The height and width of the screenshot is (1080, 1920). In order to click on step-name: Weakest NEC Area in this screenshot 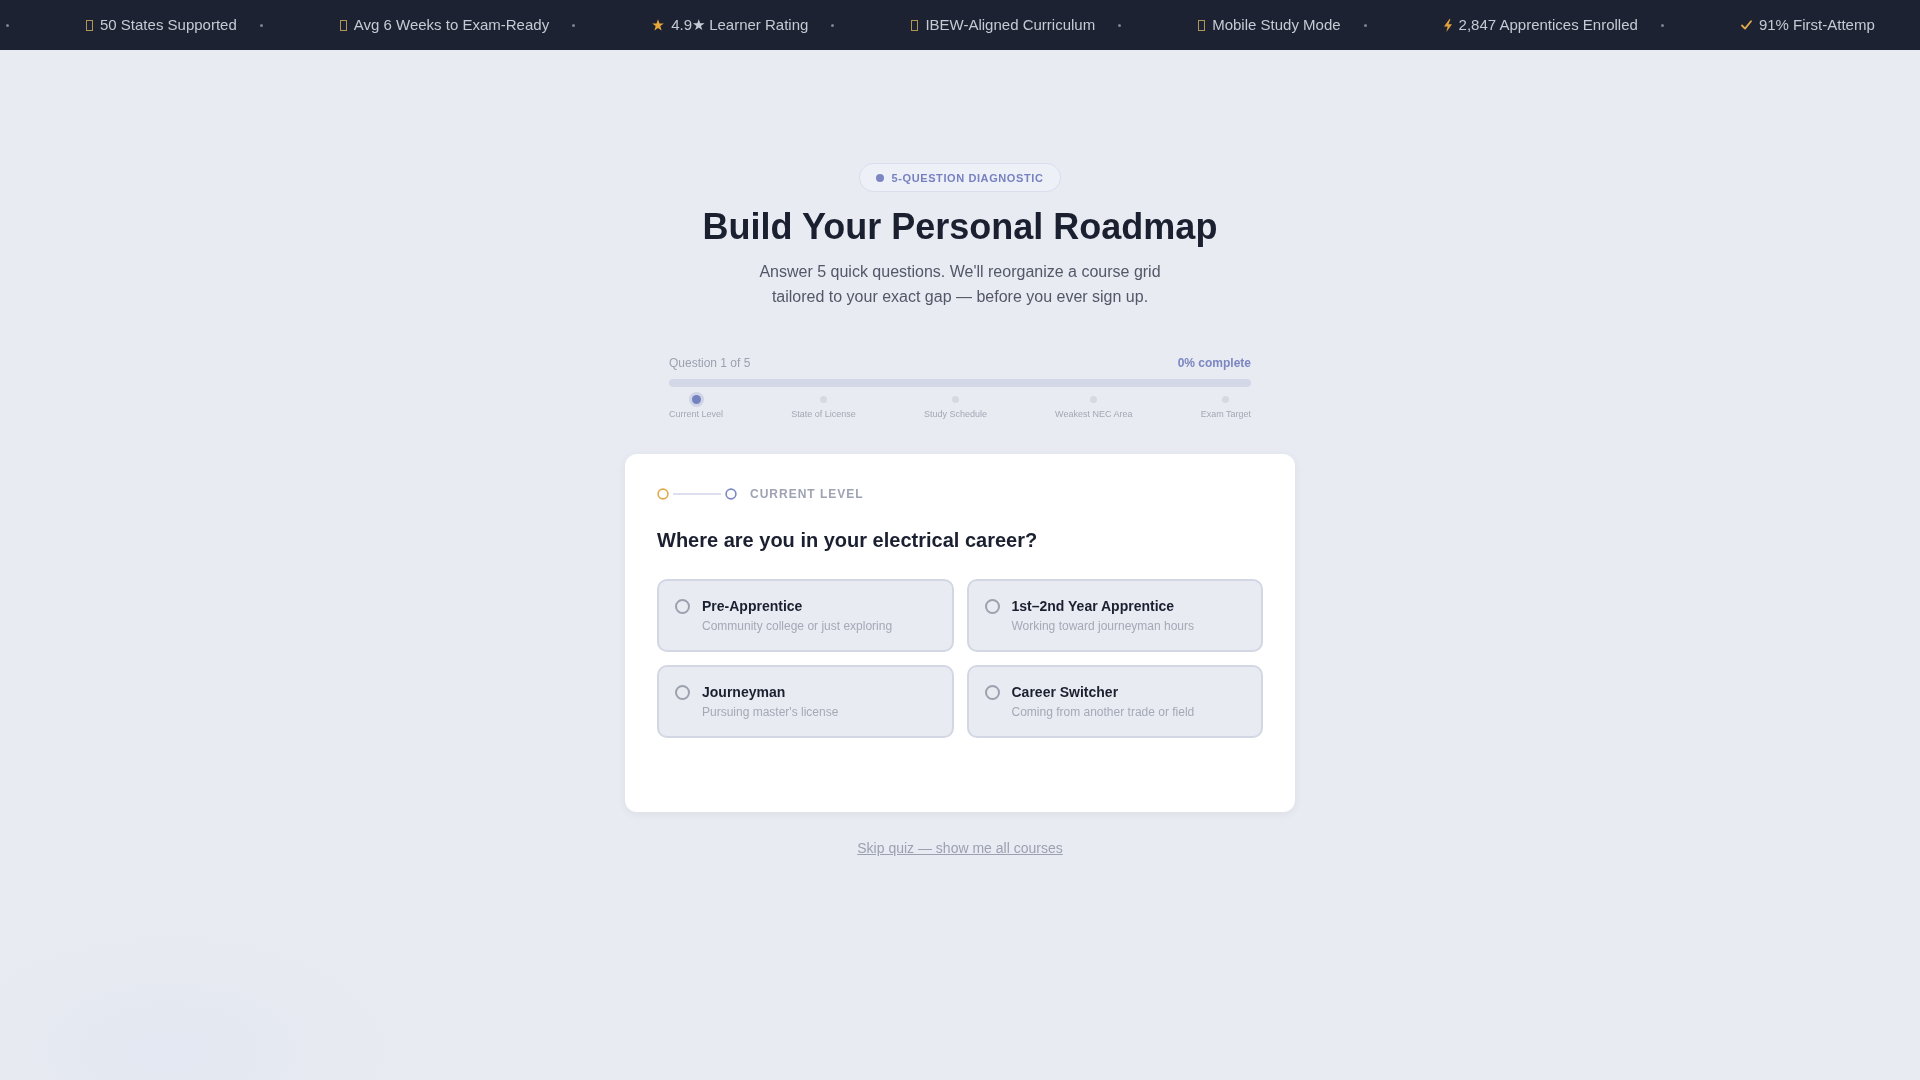, I will do `click(1094, 414)`.